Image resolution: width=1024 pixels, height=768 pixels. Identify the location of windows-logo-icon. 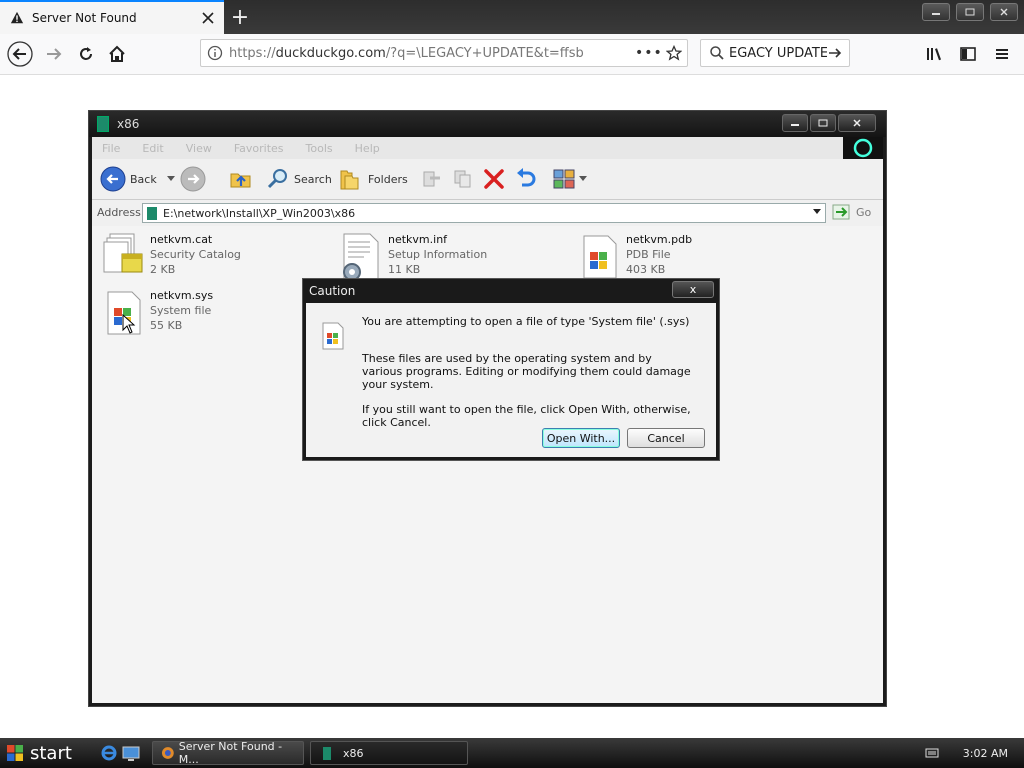
(863, 148).